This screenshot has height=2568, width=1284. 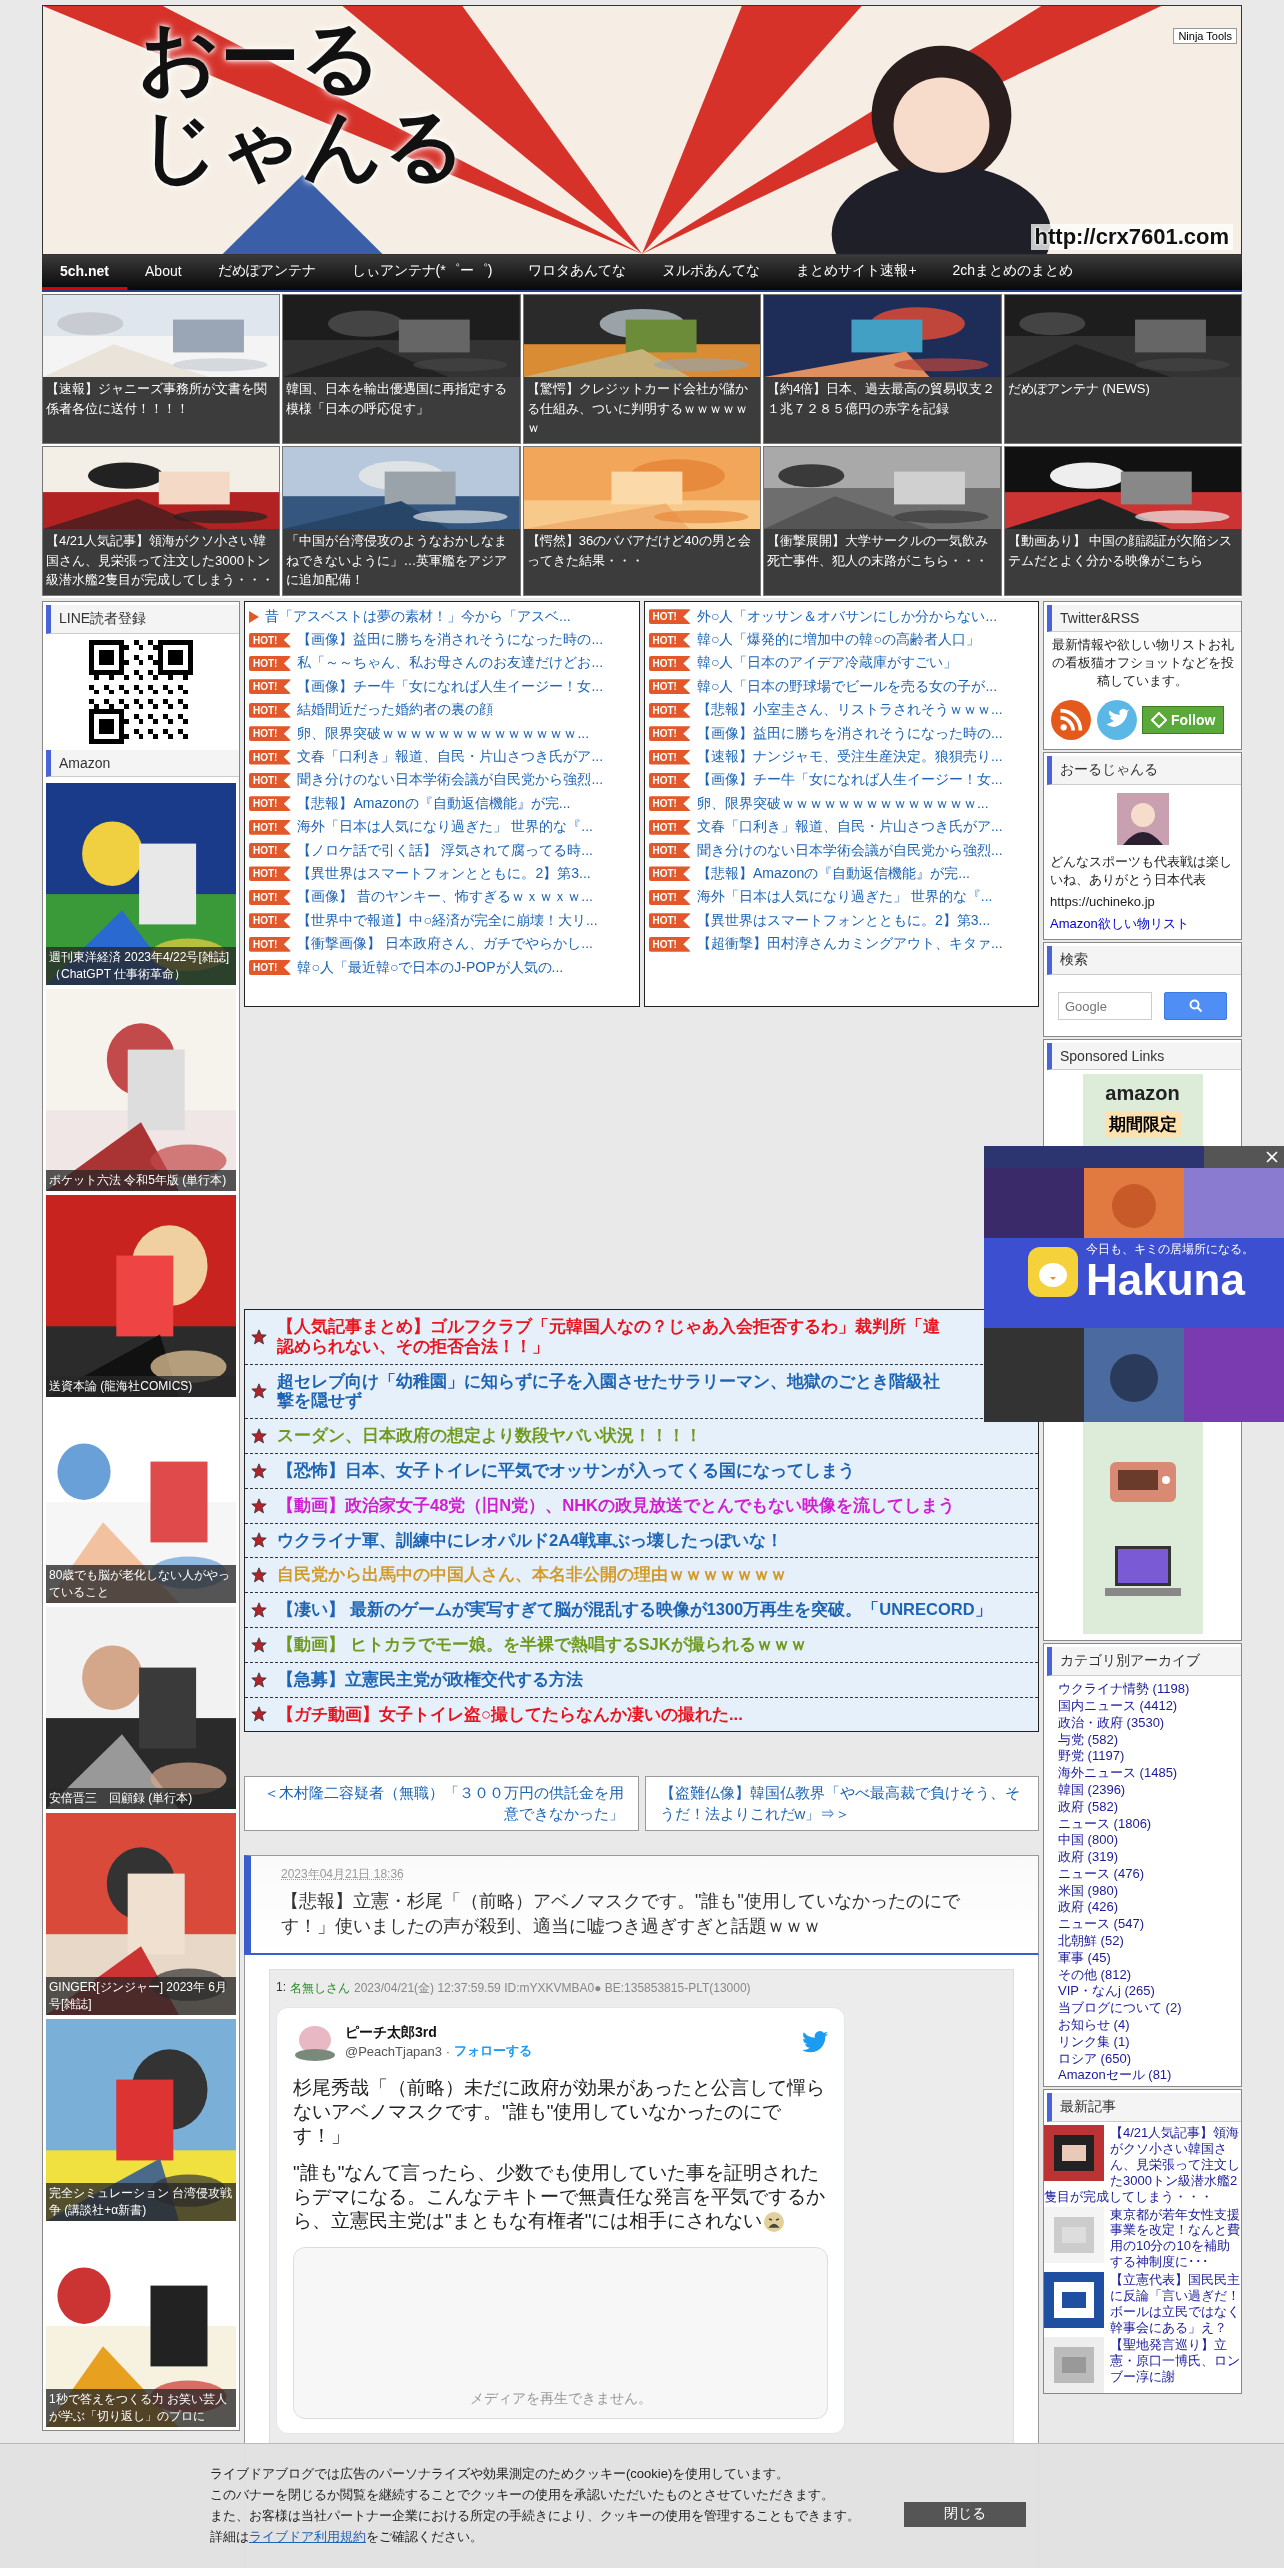 What do you see at coordinates (1142, 1908) in the screenshot?
I see `category-link: 政府 (426)` at bounding box center [1142, 1908].